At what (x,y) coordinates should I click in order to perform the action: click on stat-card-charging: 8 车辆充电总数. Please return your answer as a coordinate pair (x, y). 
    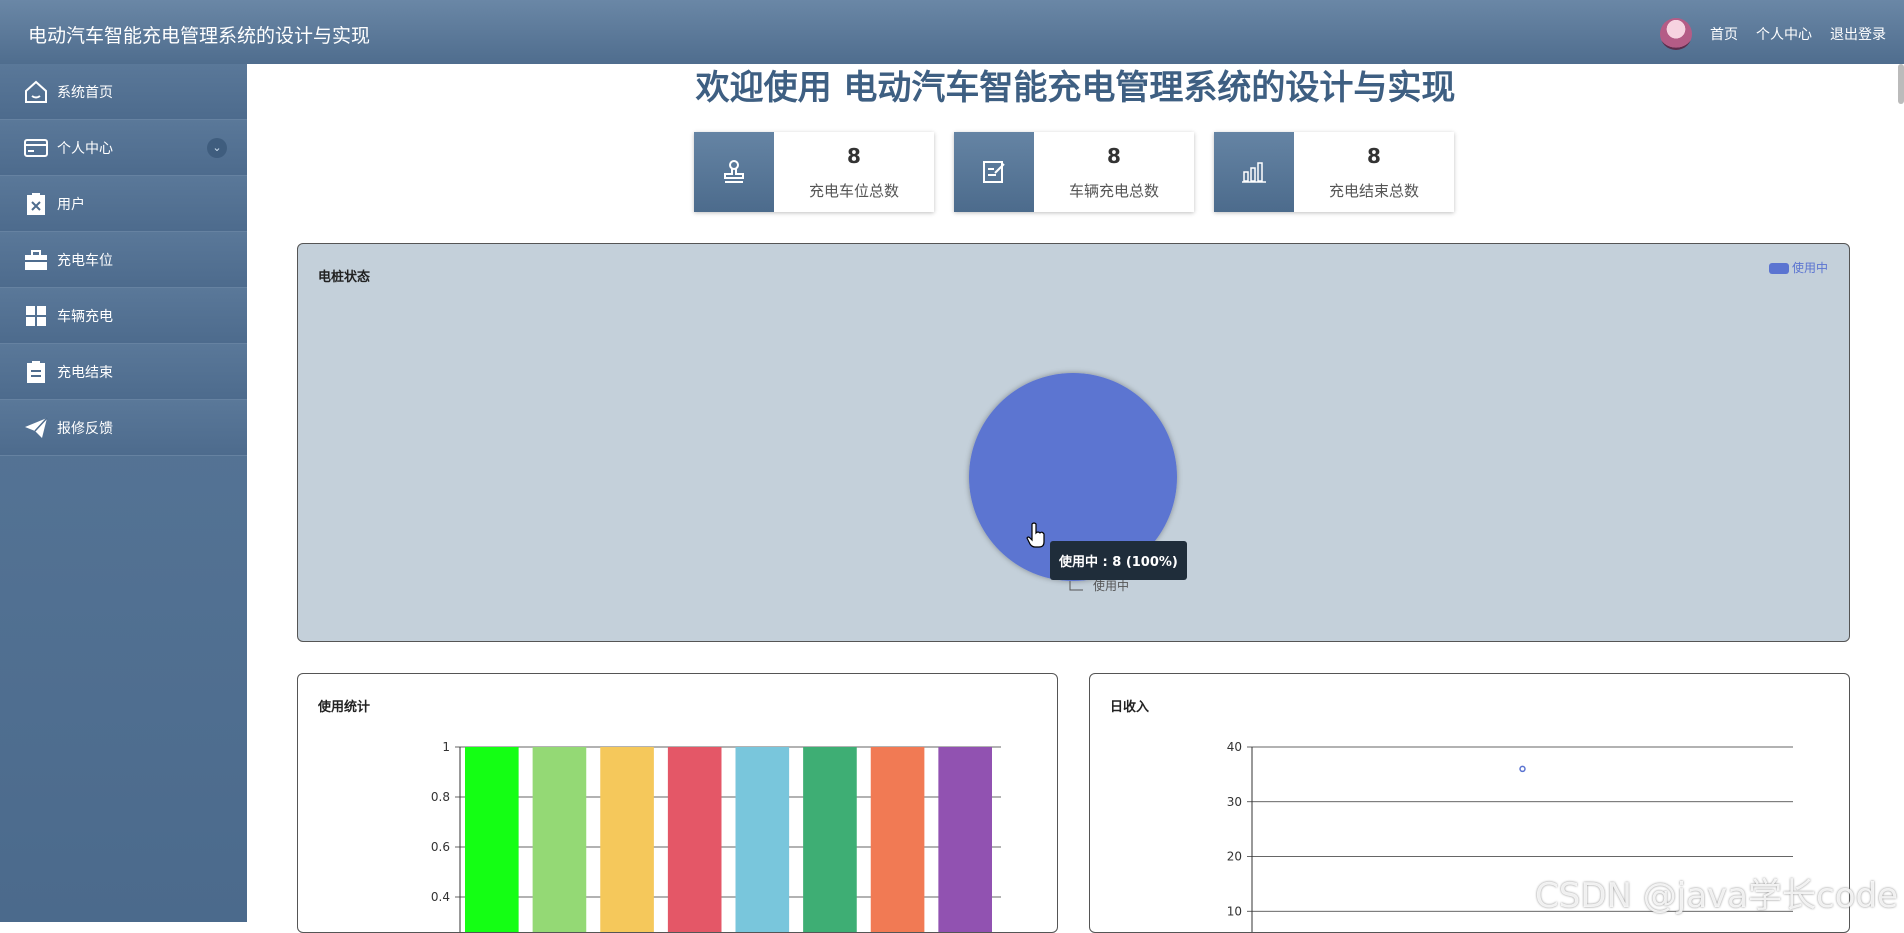
    Looking at the image, I should click on (1074, 172).